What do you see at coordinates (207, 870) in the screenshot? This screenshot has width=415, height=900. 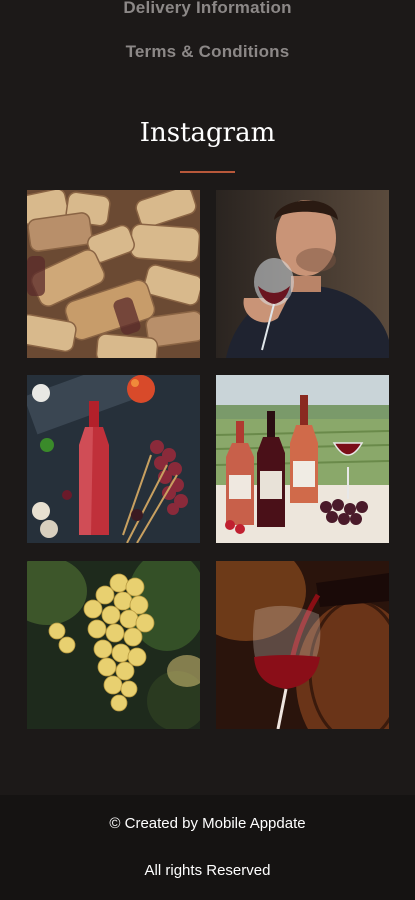 I see `rights-reserved-text: All rights Reserved` at bounding box center [207, 870].